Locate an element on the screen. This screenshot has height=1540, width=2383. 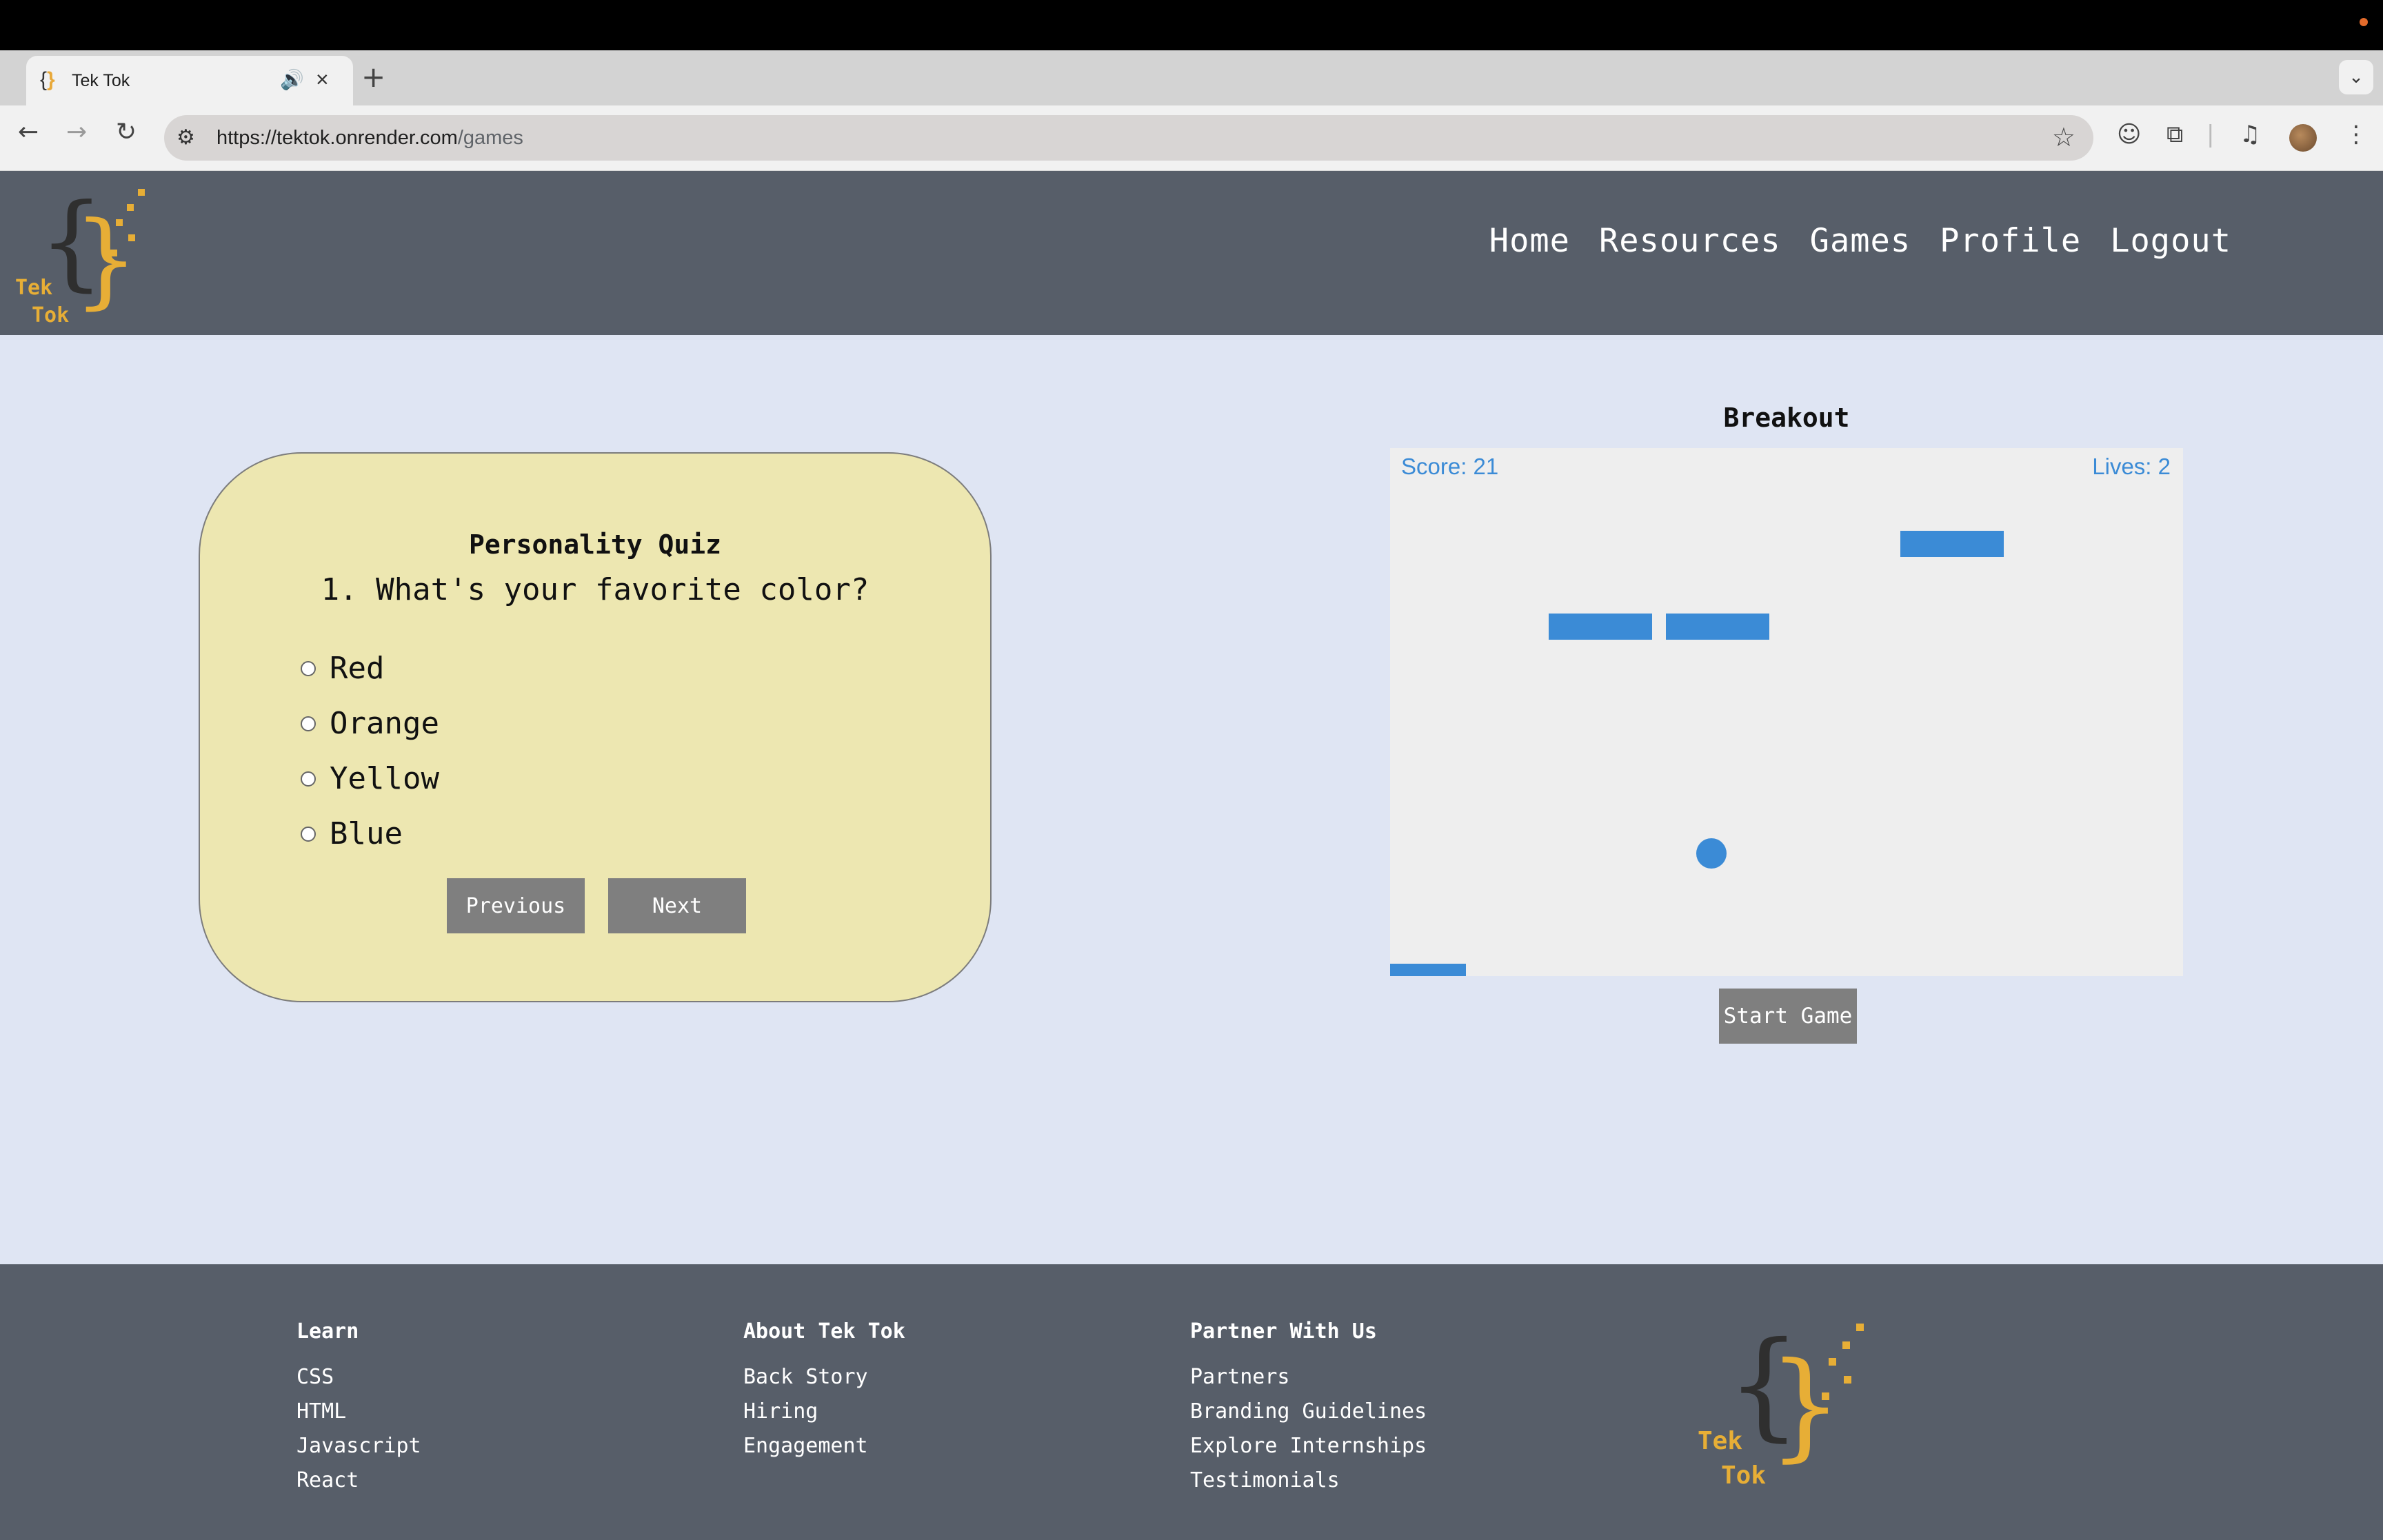
option-label: Blue is located at coordinates (366, 834).